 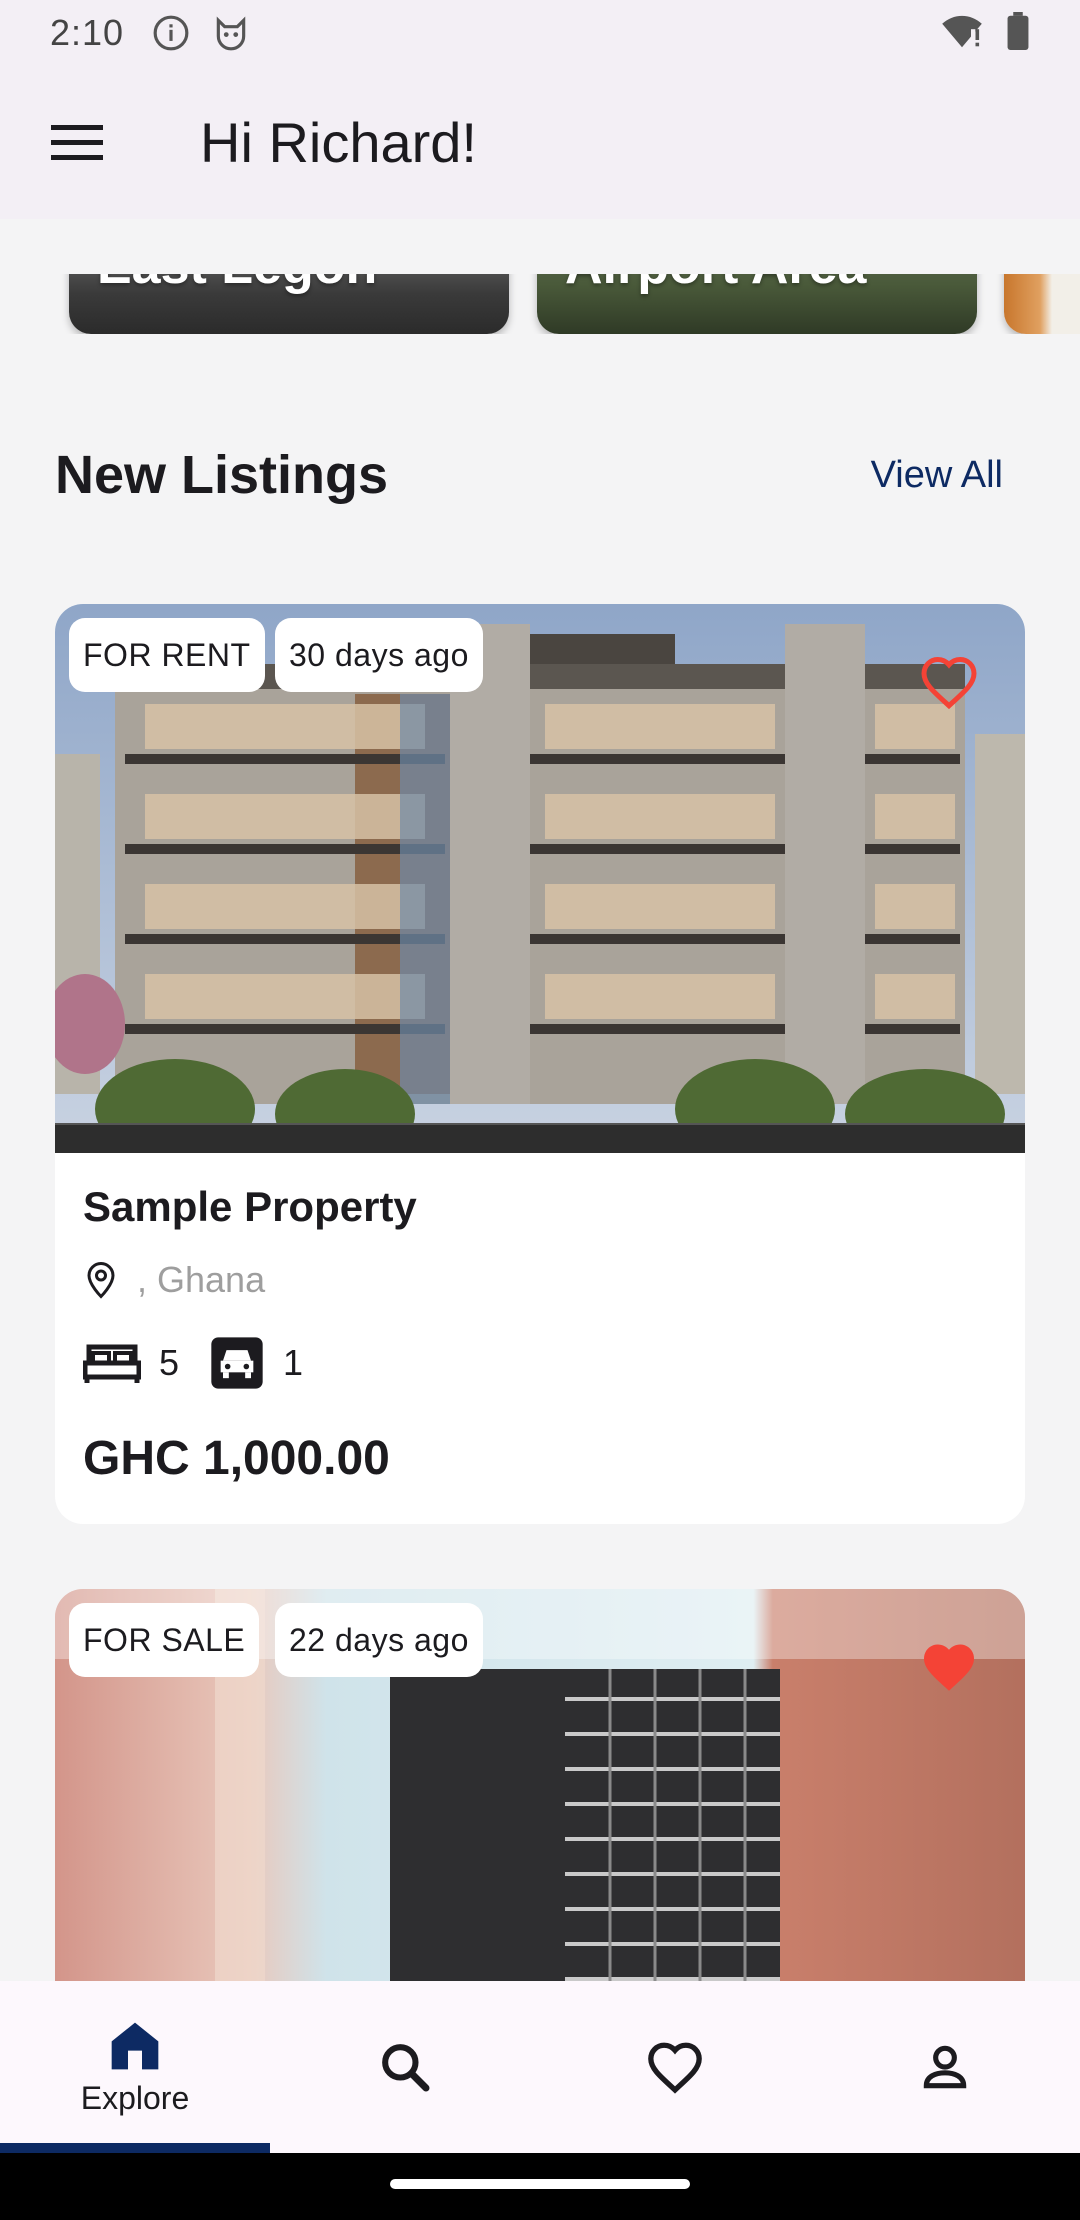 What do you see at coordinates (962, 33) in the screenshot?
I see `wifi-icon` at bounding box center [962, 33].